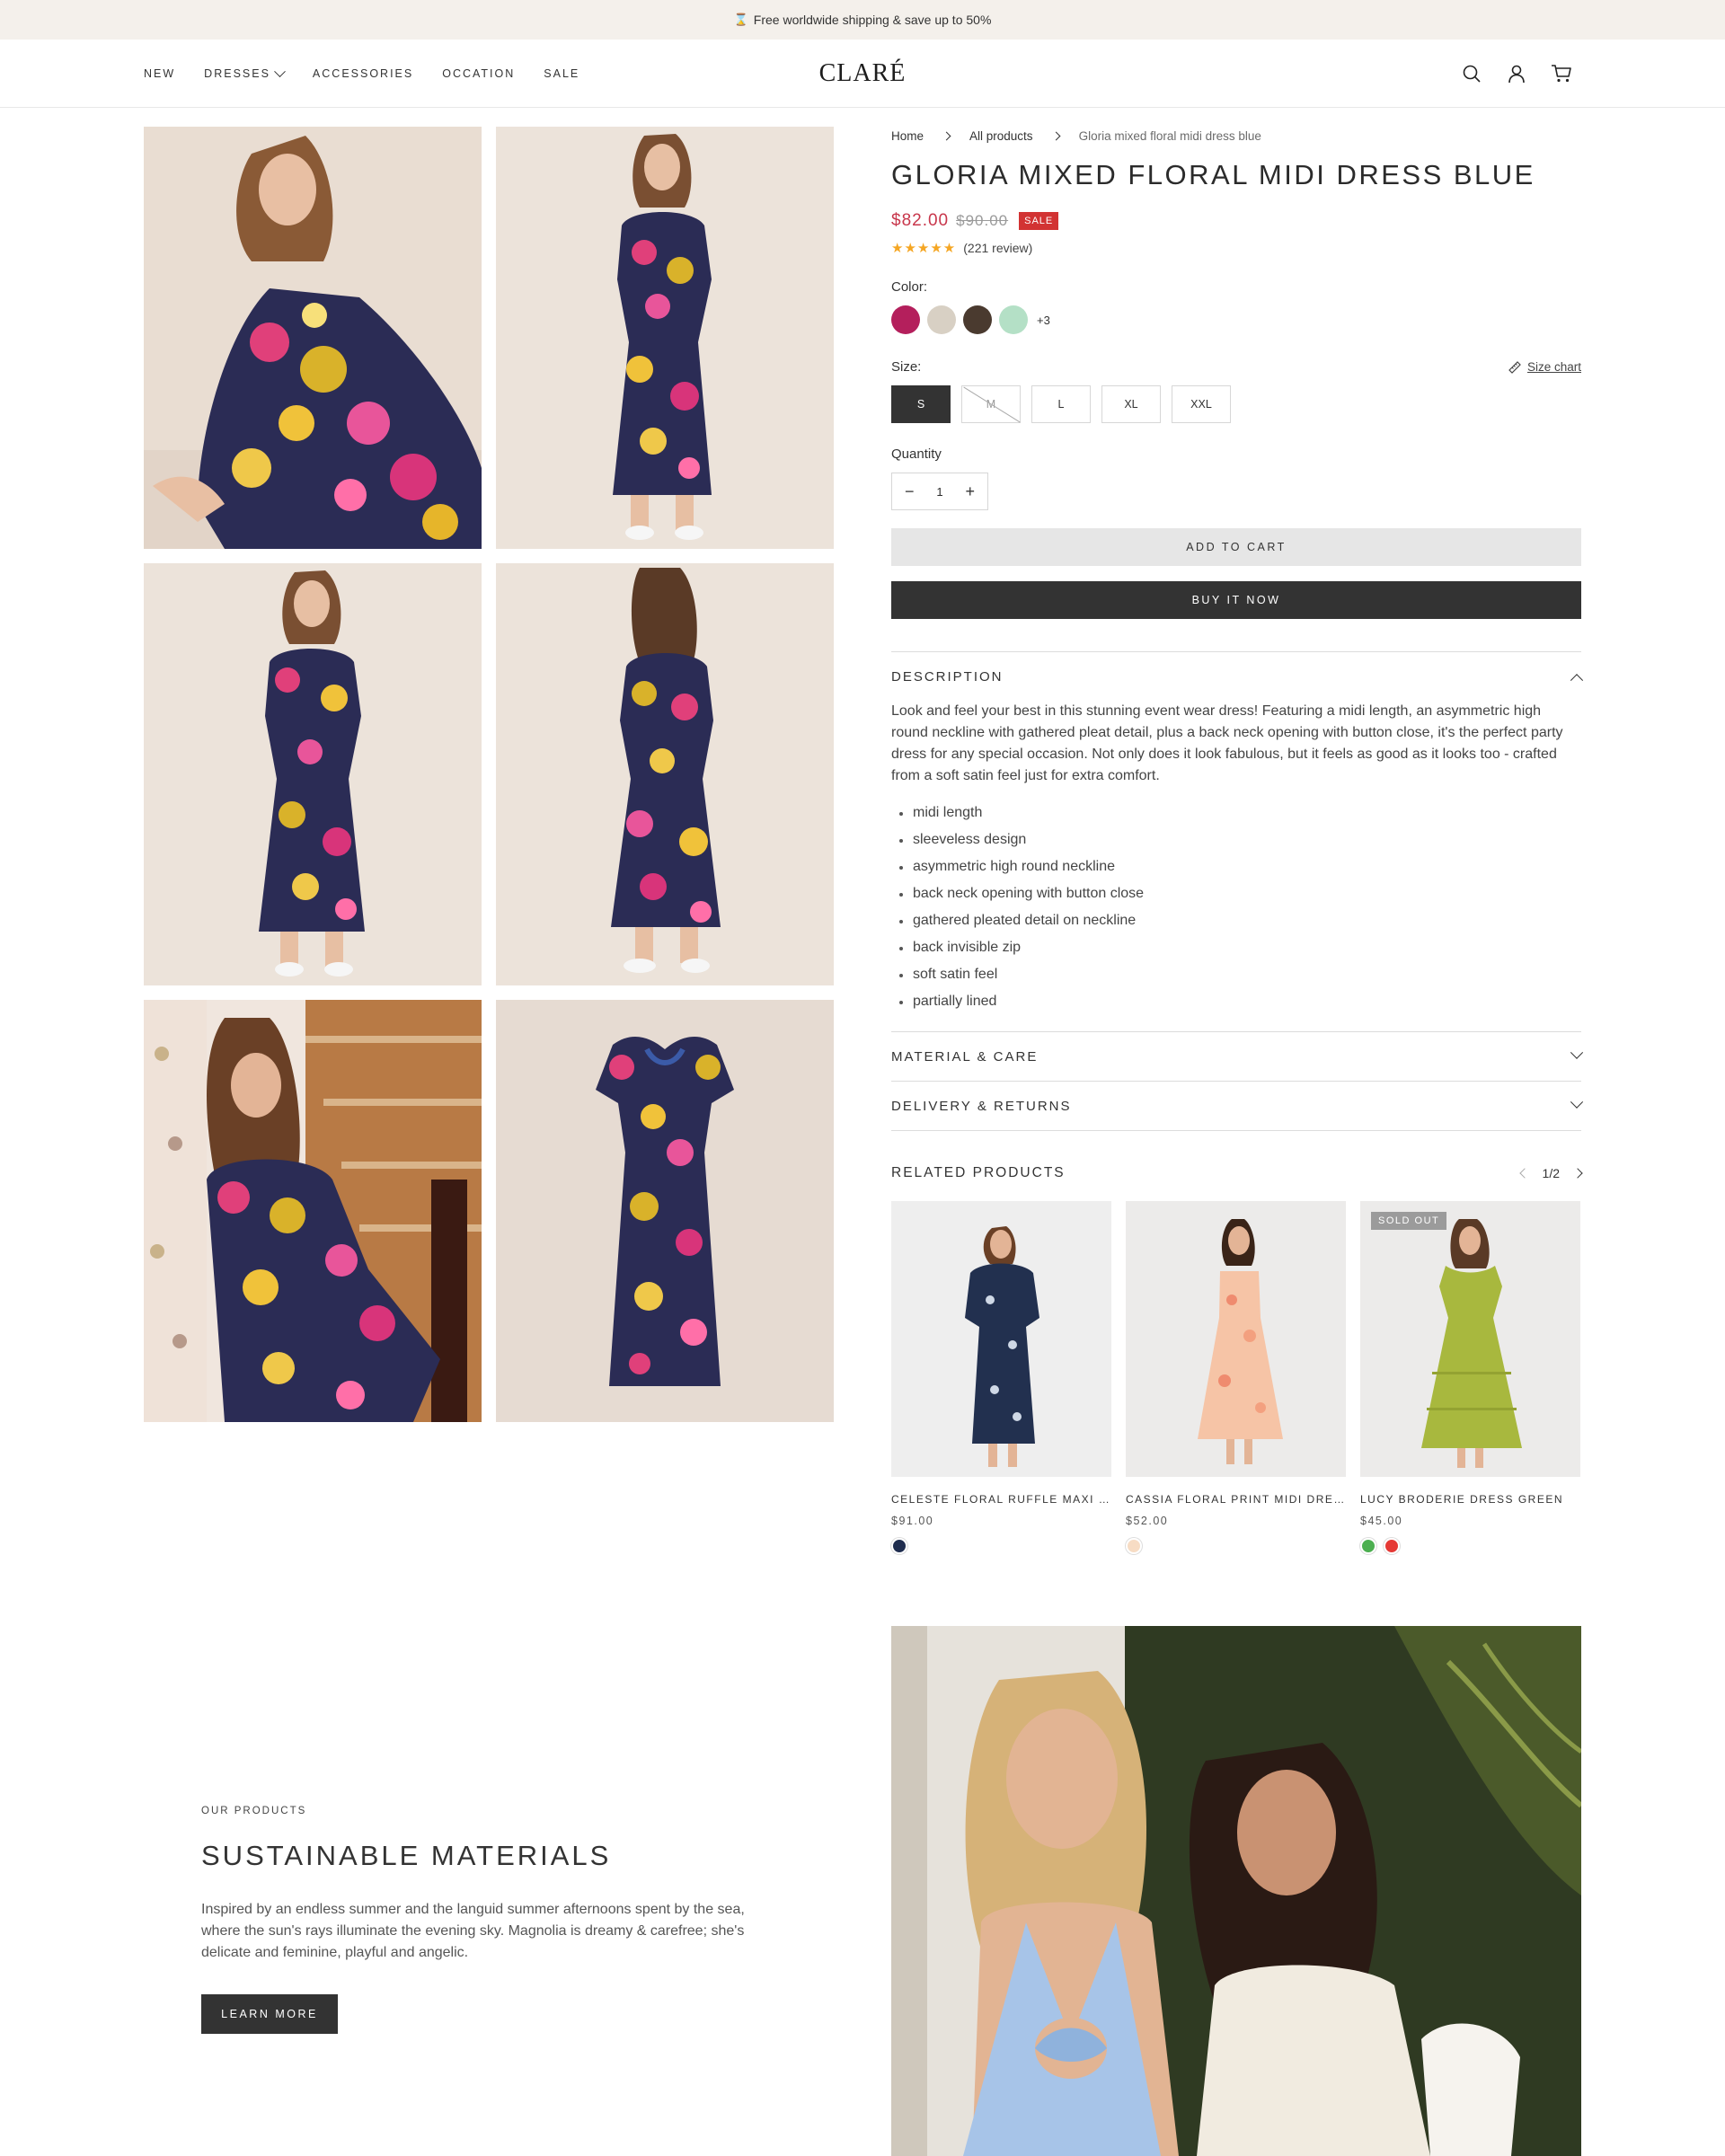 The image size is (1725, 2156). What do you see at coordinates (740, 19) in the screenshot?
I see `hourglass-icon: ⌛` at bounding box center [740, 19].